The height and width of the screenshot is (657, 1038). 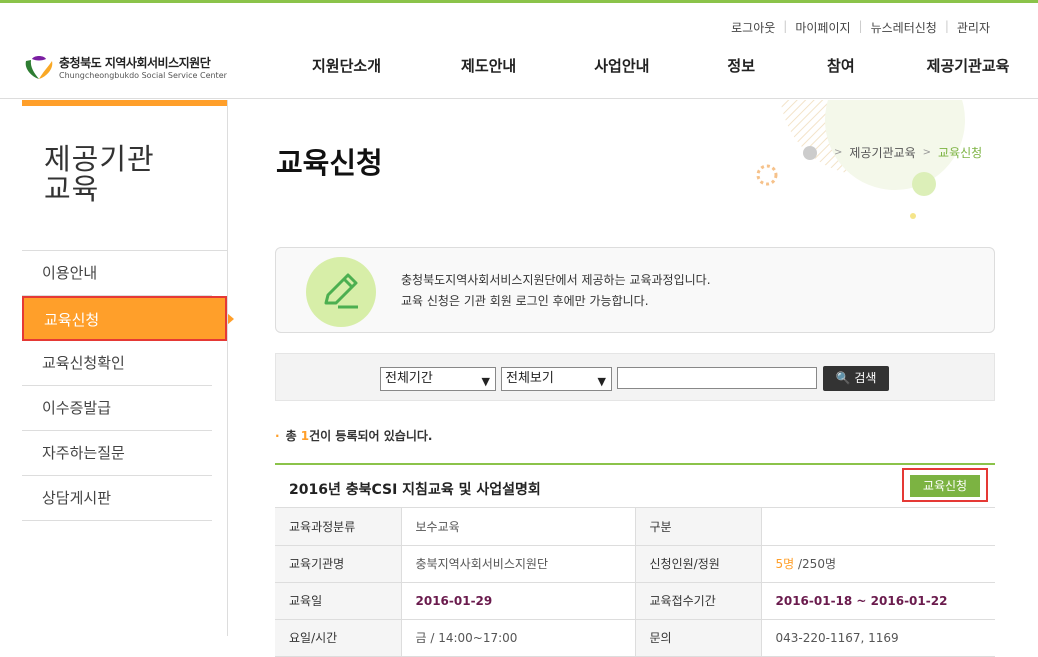 What do you see at coordinates (904, 27) in the screenshot?
I see `newsletter-link: 뉴스레터신청` at bounding box center [904, 27].